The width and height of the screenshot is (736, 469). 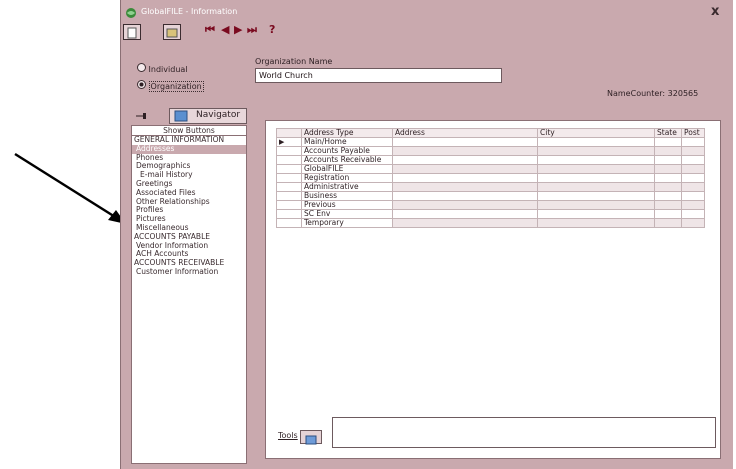 I want to click on table-row: Previous, so click(x=490, y=205).